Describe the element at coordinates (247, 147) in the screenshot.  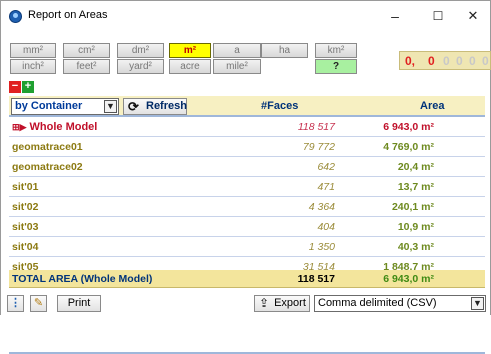
I see `table-row: geomatrace01 79 772 4 769,0 m²` at that location.